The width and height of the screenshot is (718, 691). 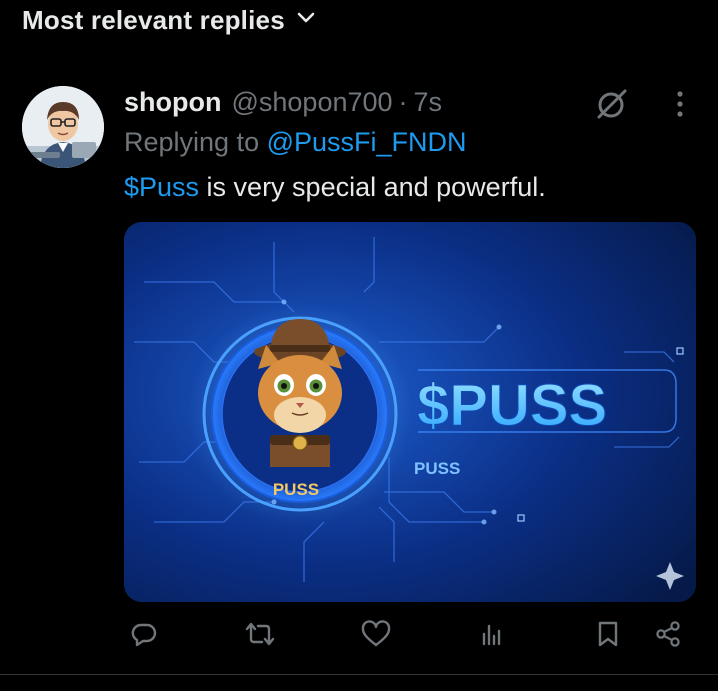 What do you see at coordinates (192, 142) in the screenshot?
I see `replying-to-prefix: Replying to` at bounding box center [192, 142].